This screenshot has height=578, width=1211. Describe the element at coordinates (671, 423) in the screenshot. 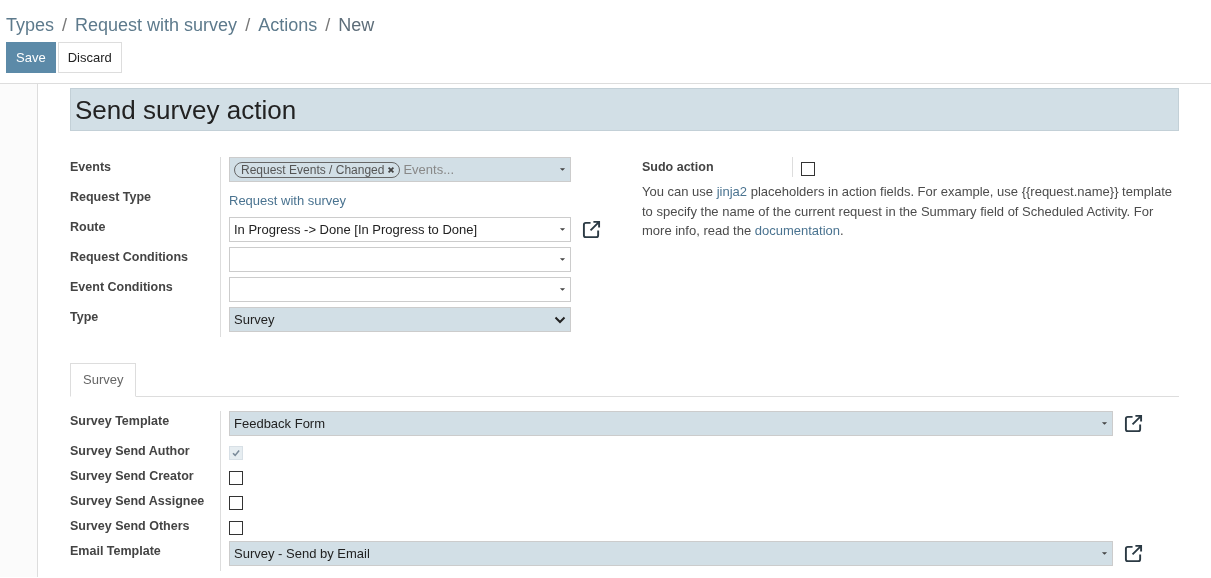

I see `select-field: Feedback Form` at that location.